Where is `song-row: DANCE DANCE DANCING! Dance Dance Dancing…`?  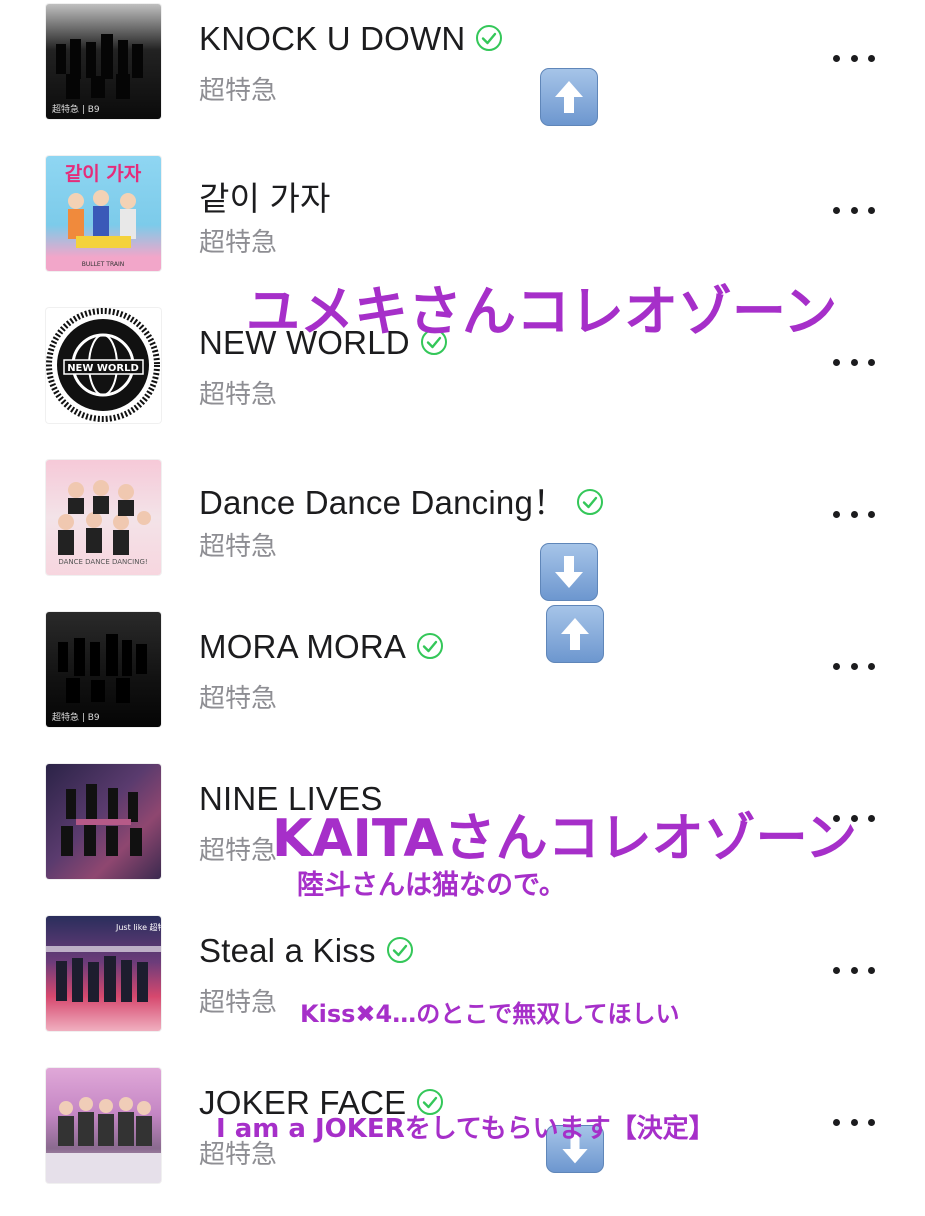
song-row: DANCE DANCE DANCING! Dance Dance Dancing… is located at coordinates (462, 532).